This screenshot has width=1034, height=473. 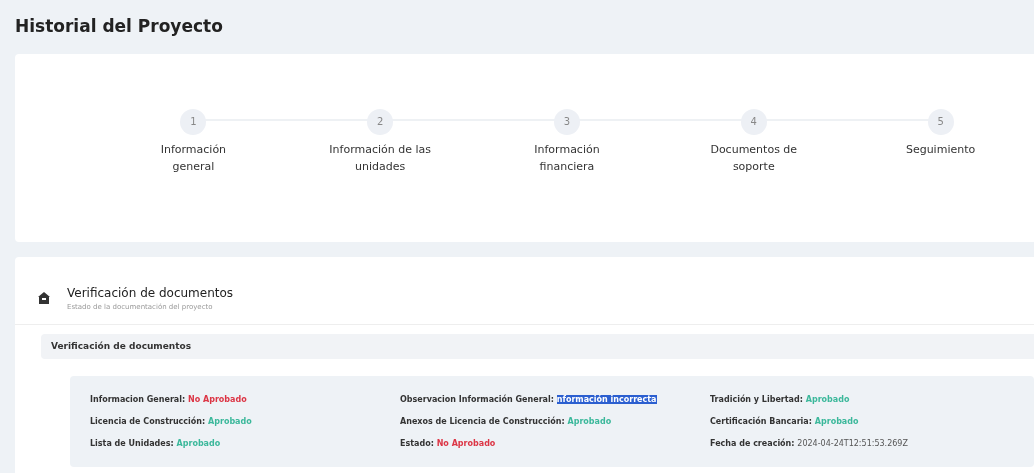 I want to click on step-number: 3, so click(x=567, y=121).